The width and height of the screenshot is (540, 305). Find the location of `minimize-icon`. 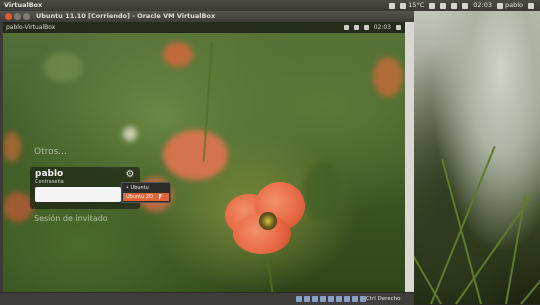

minimize-icon is located at coordinates (17, 16).